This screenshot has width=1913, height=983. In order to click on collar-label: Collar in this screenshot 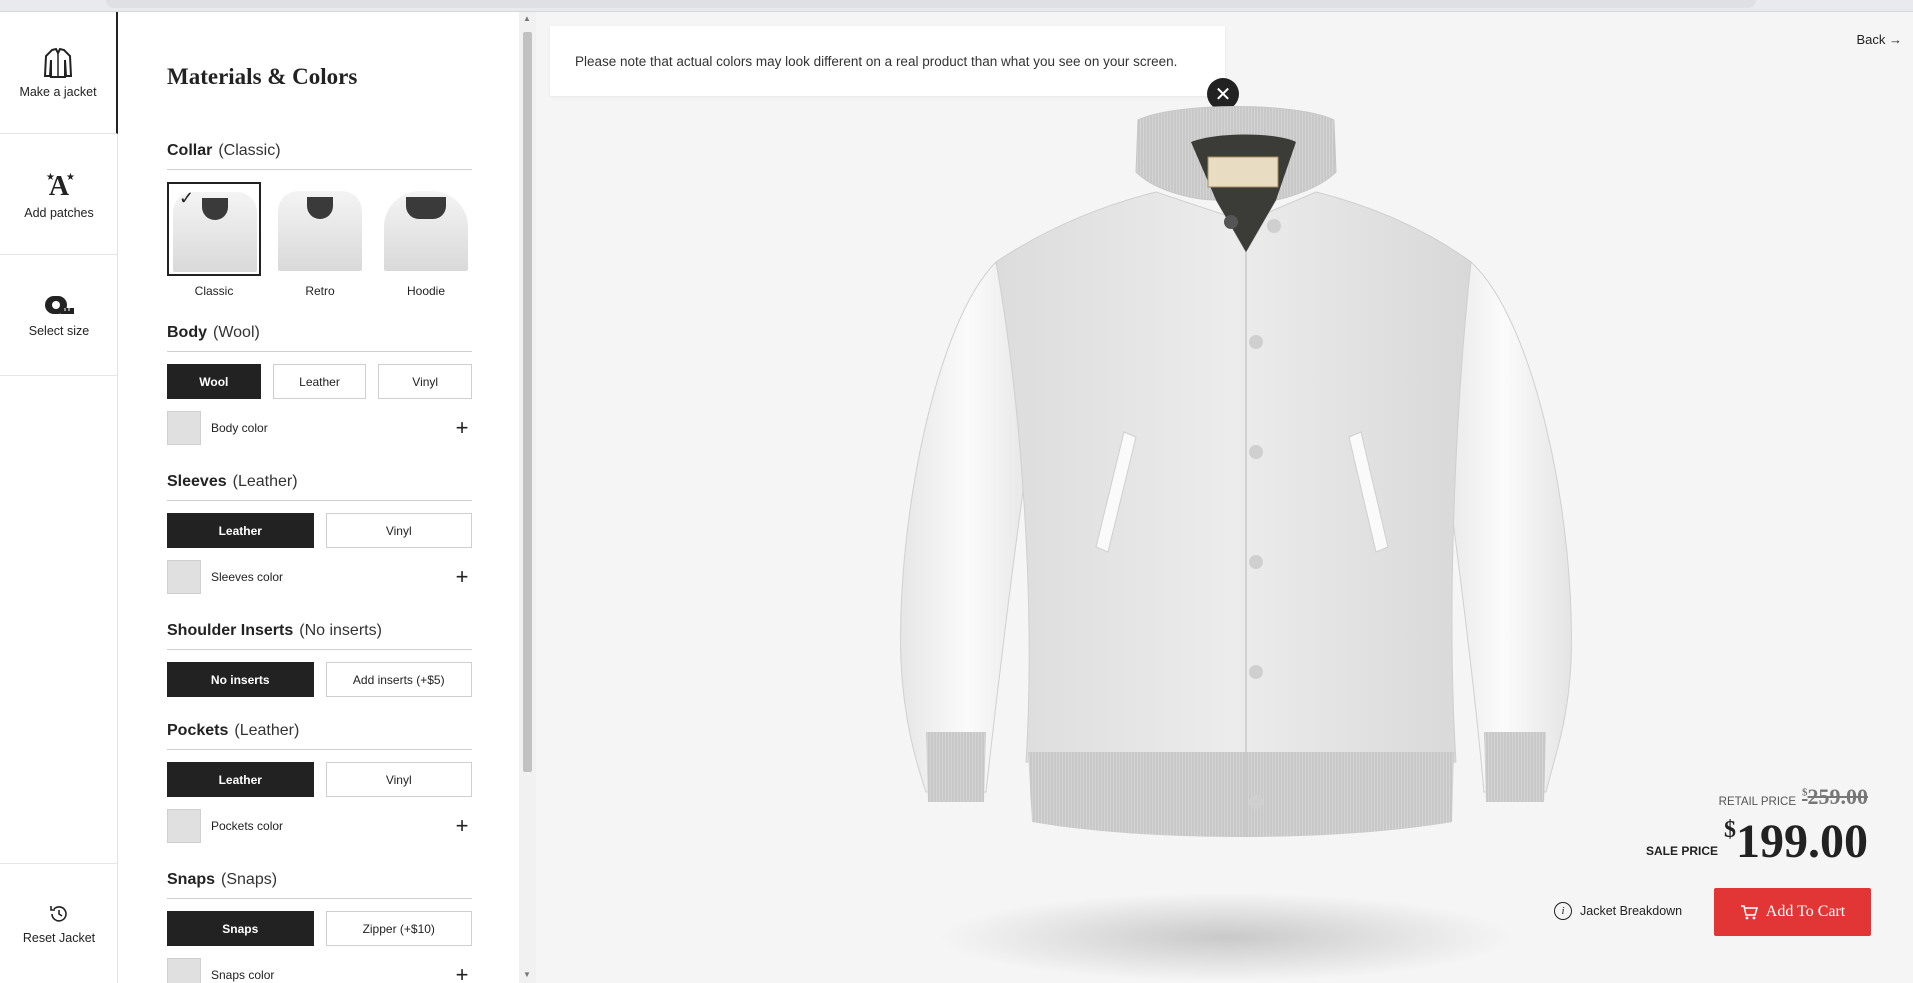, I will do `click(190, 150)`.